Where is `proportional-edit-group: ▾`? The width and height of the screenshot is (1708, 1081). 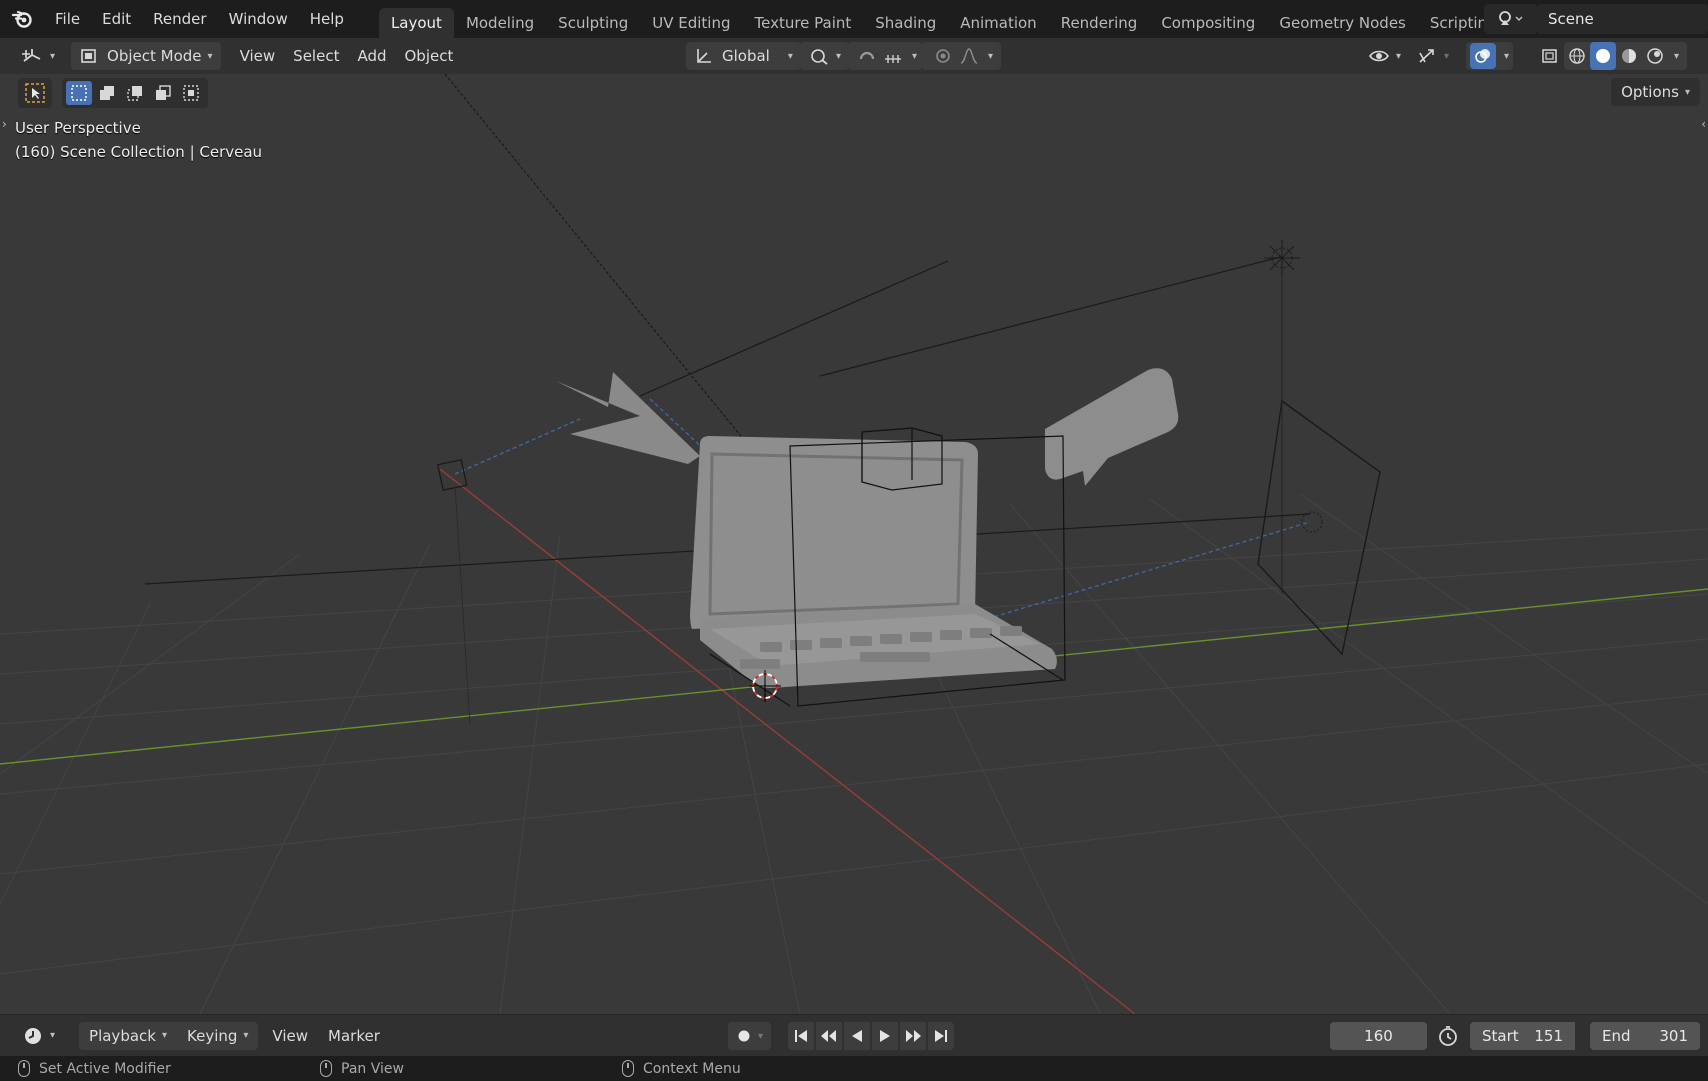 proportional-edit-group: ▾ is located at coordinates (962, 56).